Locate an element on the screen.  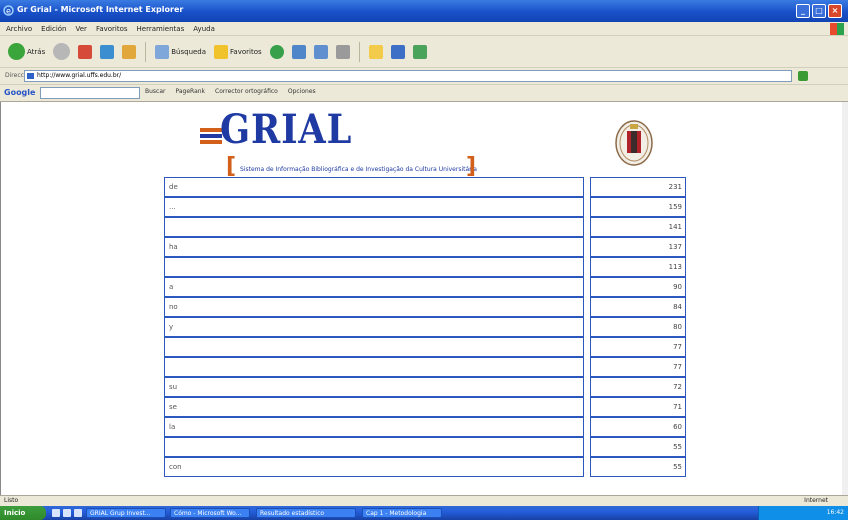
star-icon is located at coordinates (221, 51).